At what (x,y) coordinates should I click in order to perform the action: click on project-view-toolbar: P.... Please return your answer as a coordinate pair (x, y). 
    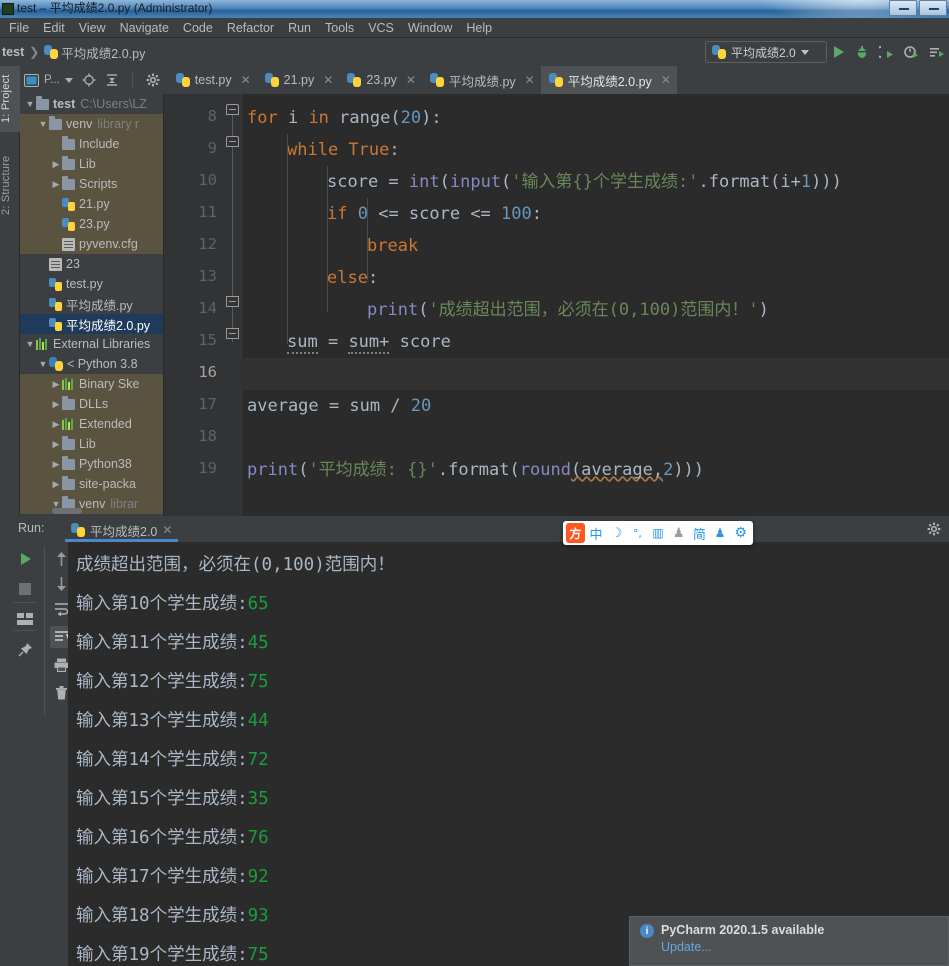
    Looking at the image, I should click on (94, 80).